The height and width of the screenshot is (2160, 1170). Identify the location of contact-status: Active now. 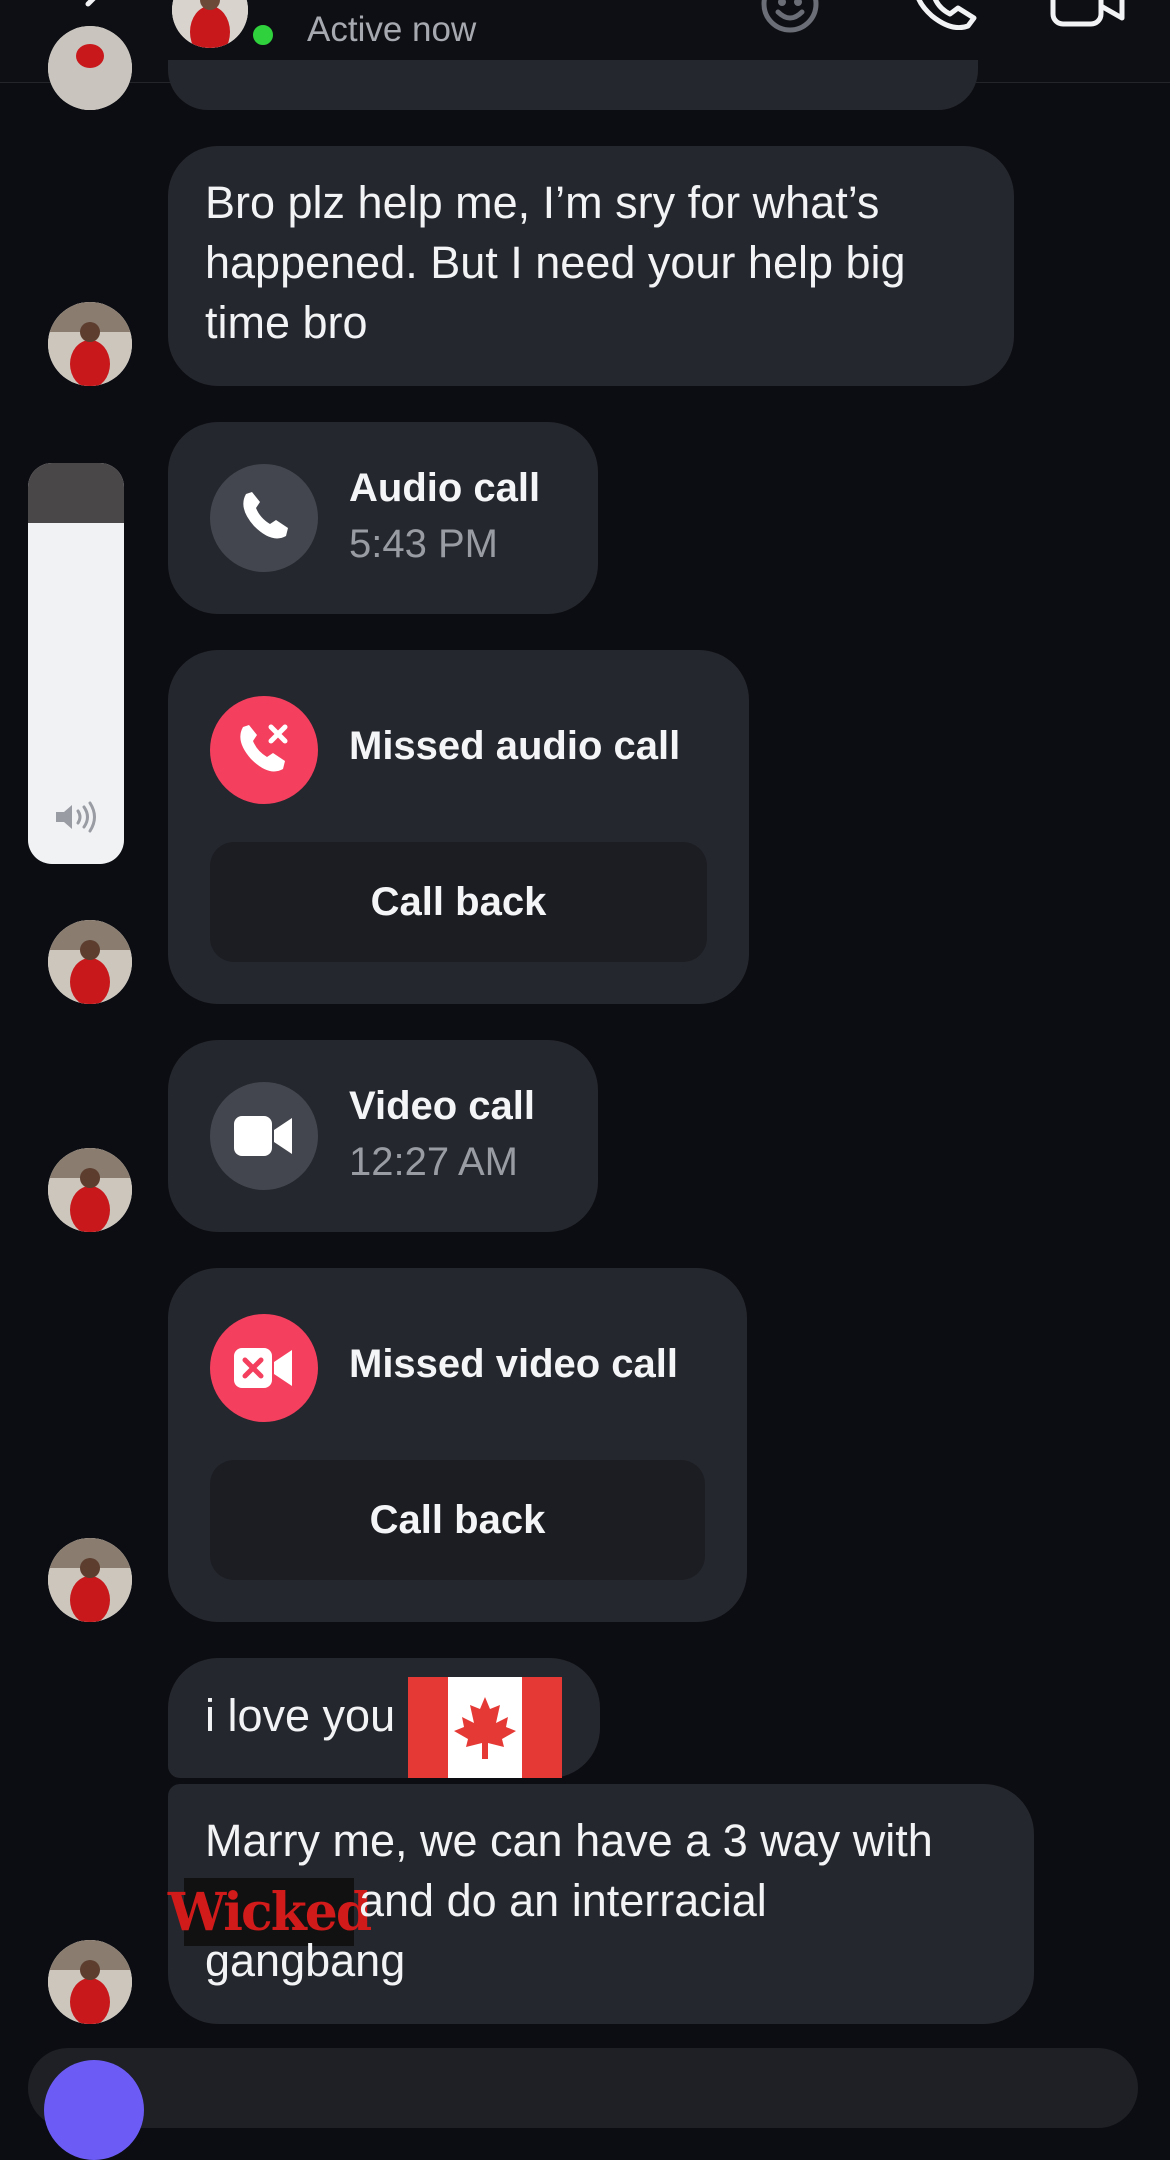
(392, 29).